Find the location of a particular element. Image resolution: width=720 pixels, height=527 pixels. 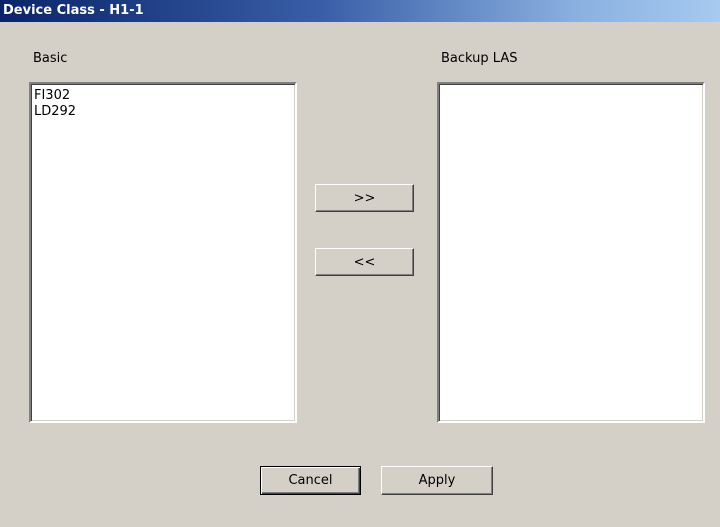

move-left-button: << is located at coordinates (364, 262).